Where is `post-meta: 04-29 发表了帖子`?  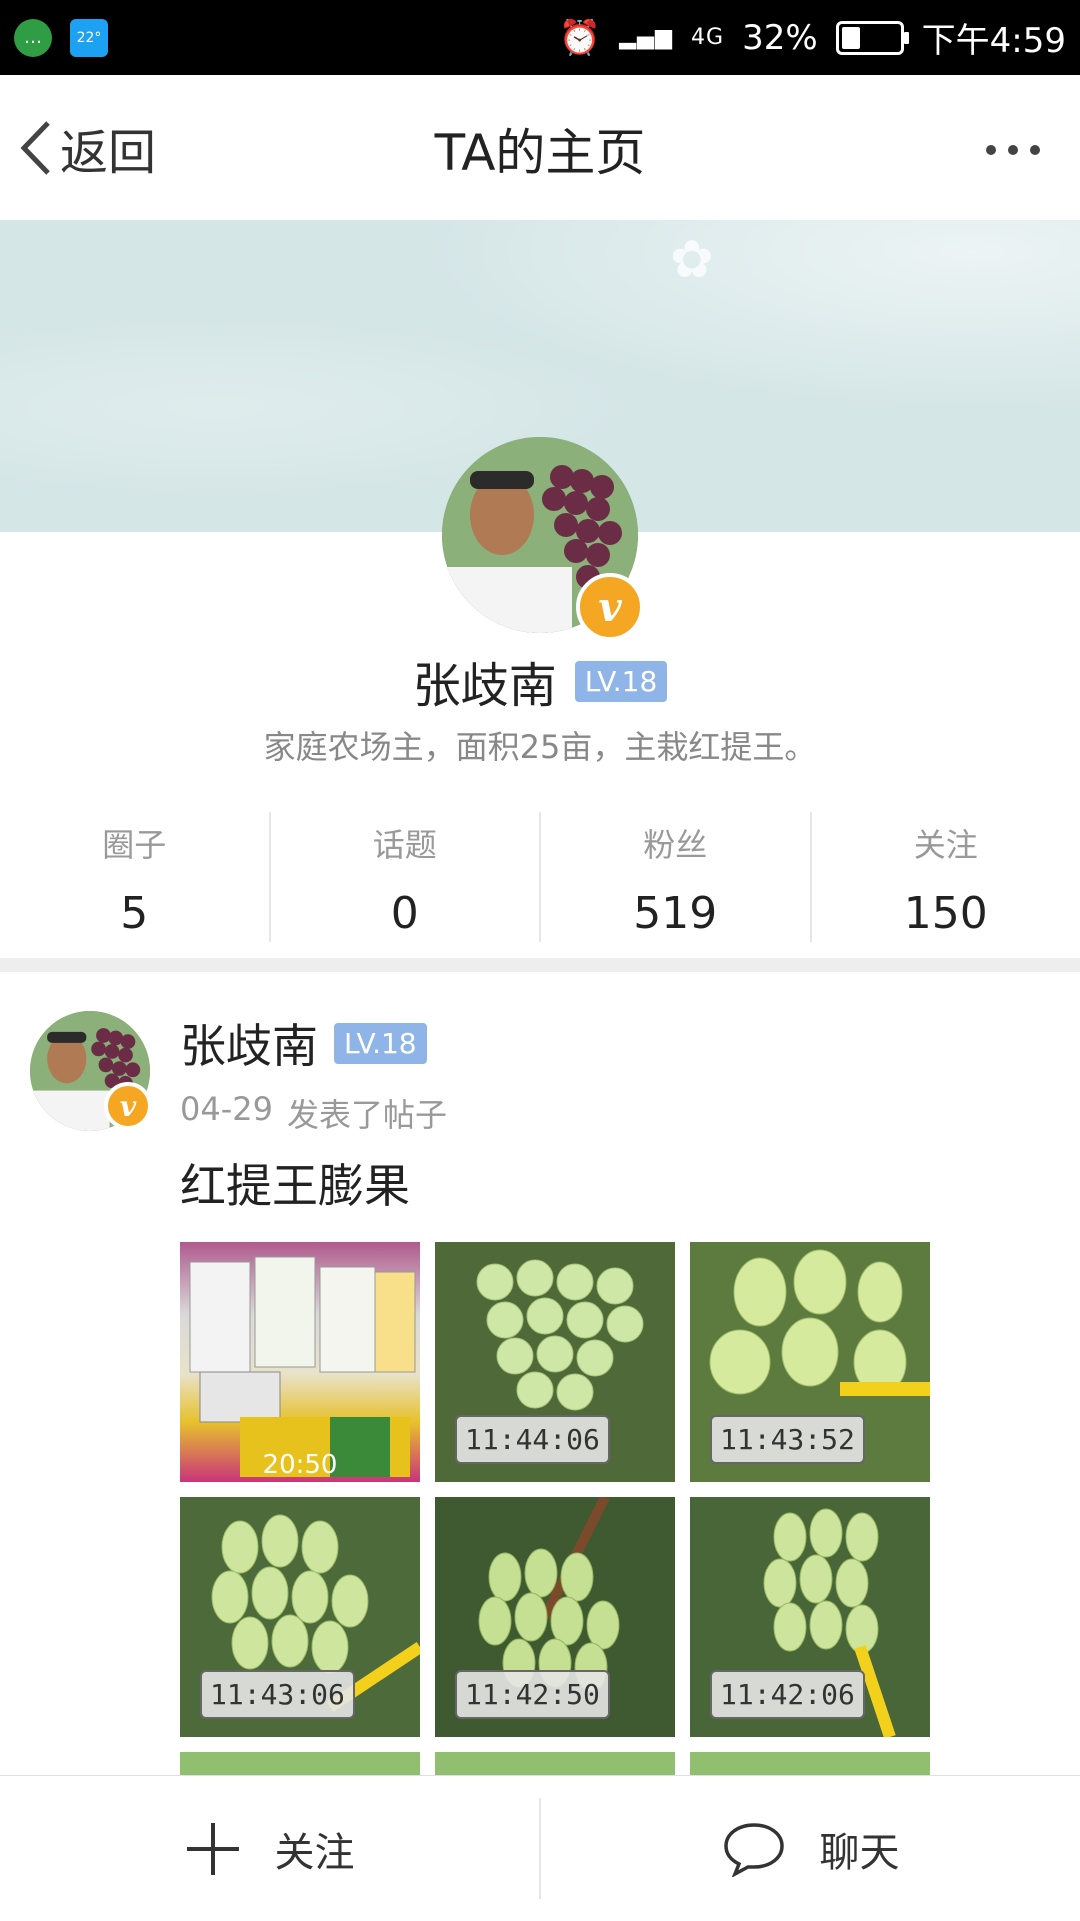 post-meta: 04-29 发表了帖子 is located at coordinates (313, 1113).